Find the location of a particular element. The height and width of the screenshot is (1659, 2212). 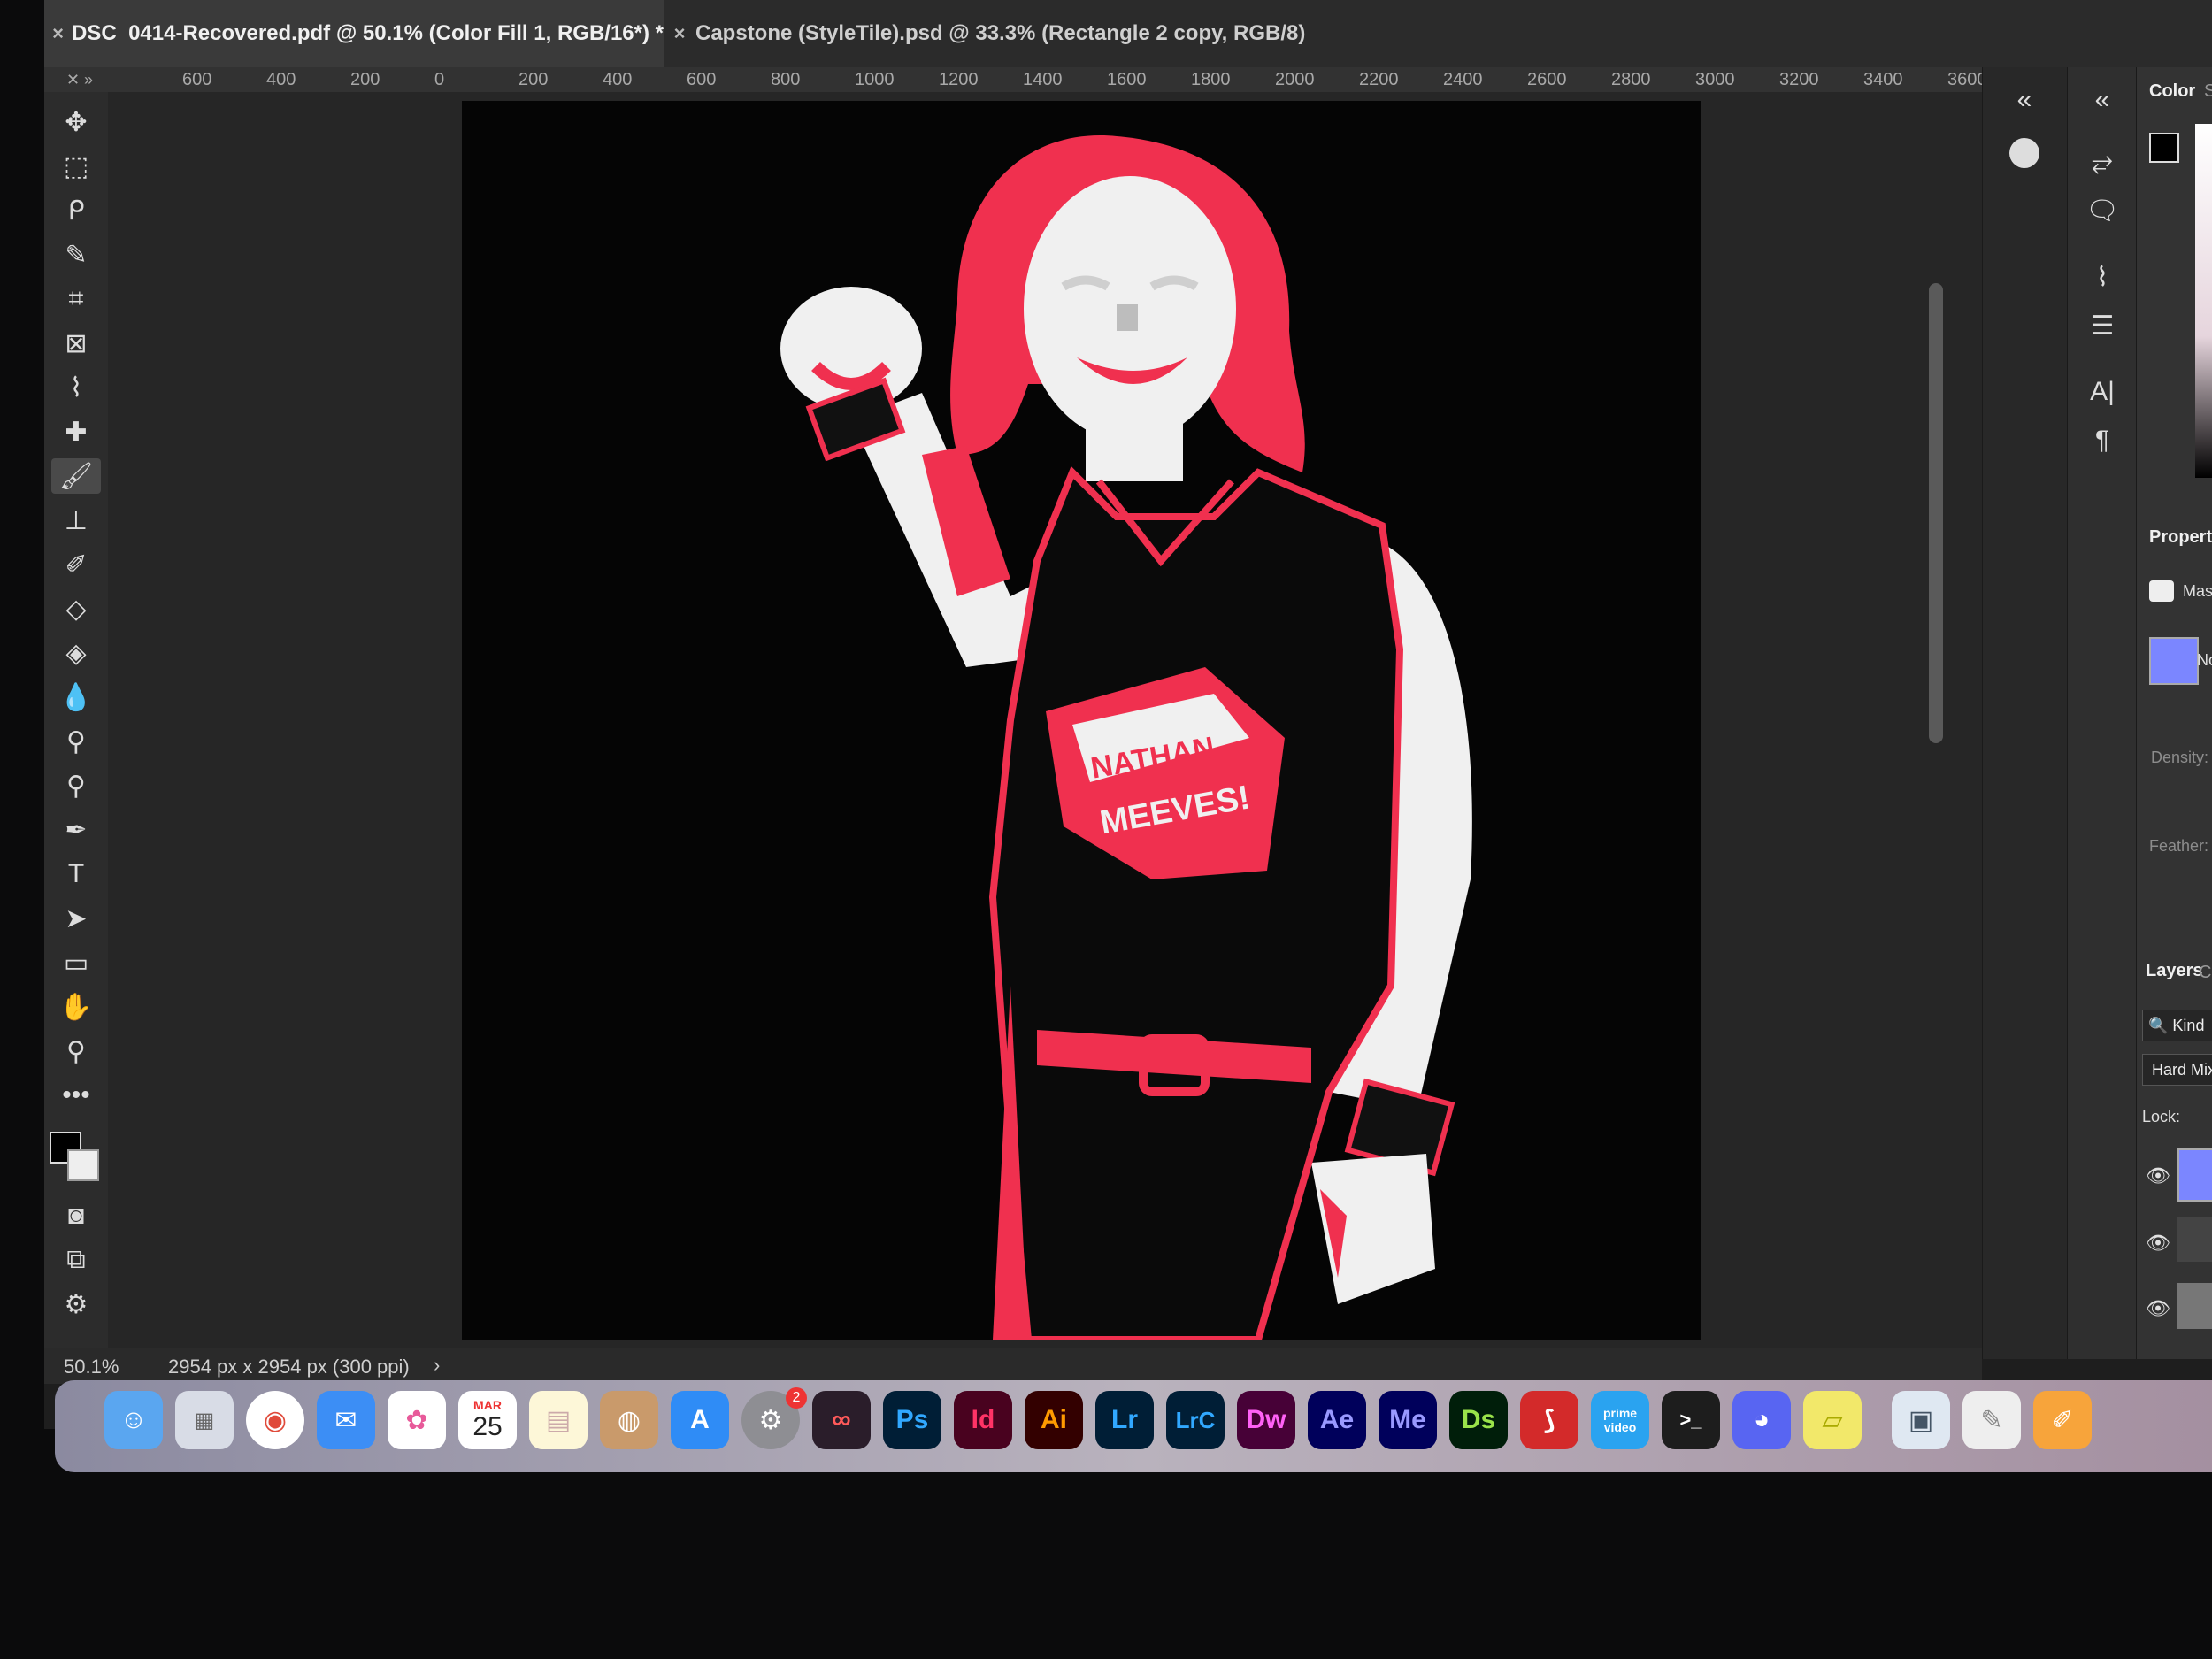

quick-select-tool-icon: ✎ is located at coordinates (76, 255).